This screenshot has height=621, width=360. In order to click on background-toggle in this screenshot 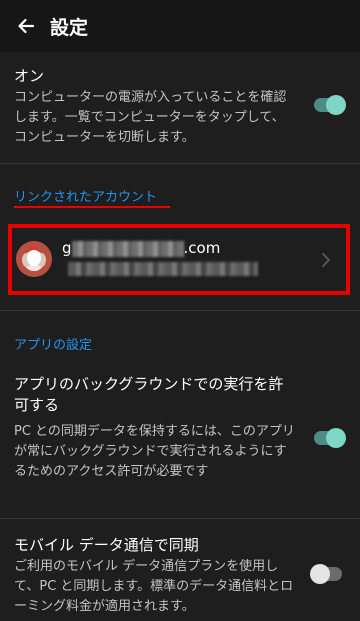, I will do `click(330, 438)`.